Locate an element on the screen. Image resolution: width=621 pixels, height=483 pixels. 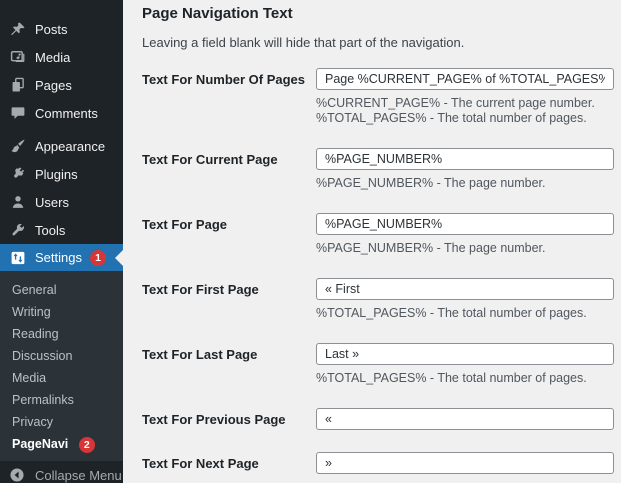
submenu-item-pagenavi: PageNavi 2 is located at coordinates (61, 444).